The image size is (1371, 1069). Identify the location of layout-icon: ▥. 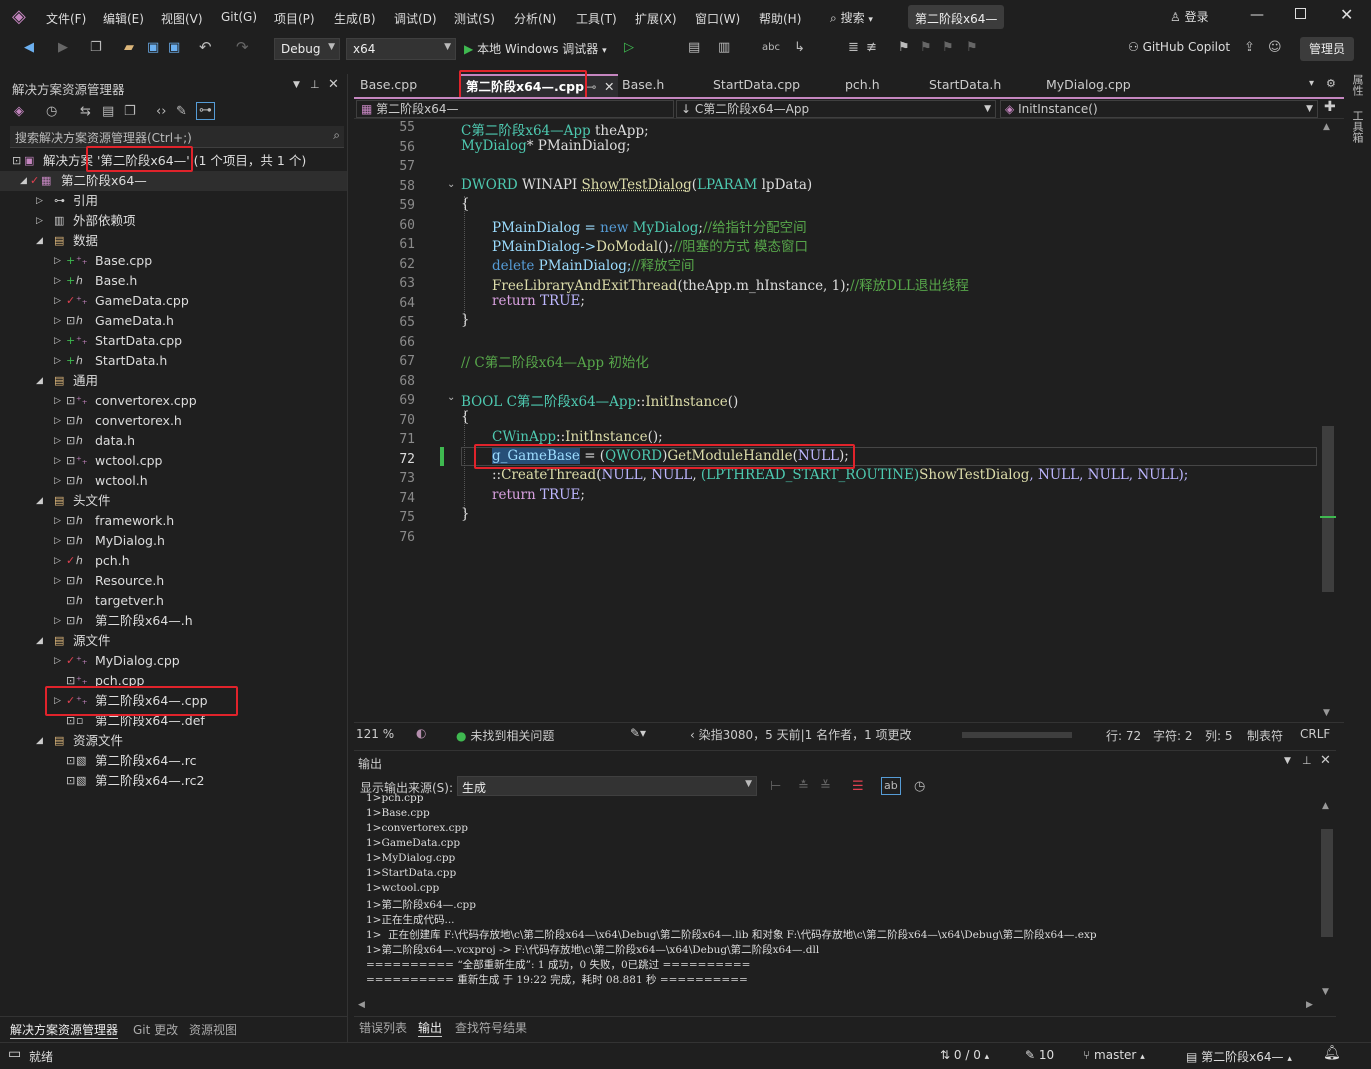
(724, 48).